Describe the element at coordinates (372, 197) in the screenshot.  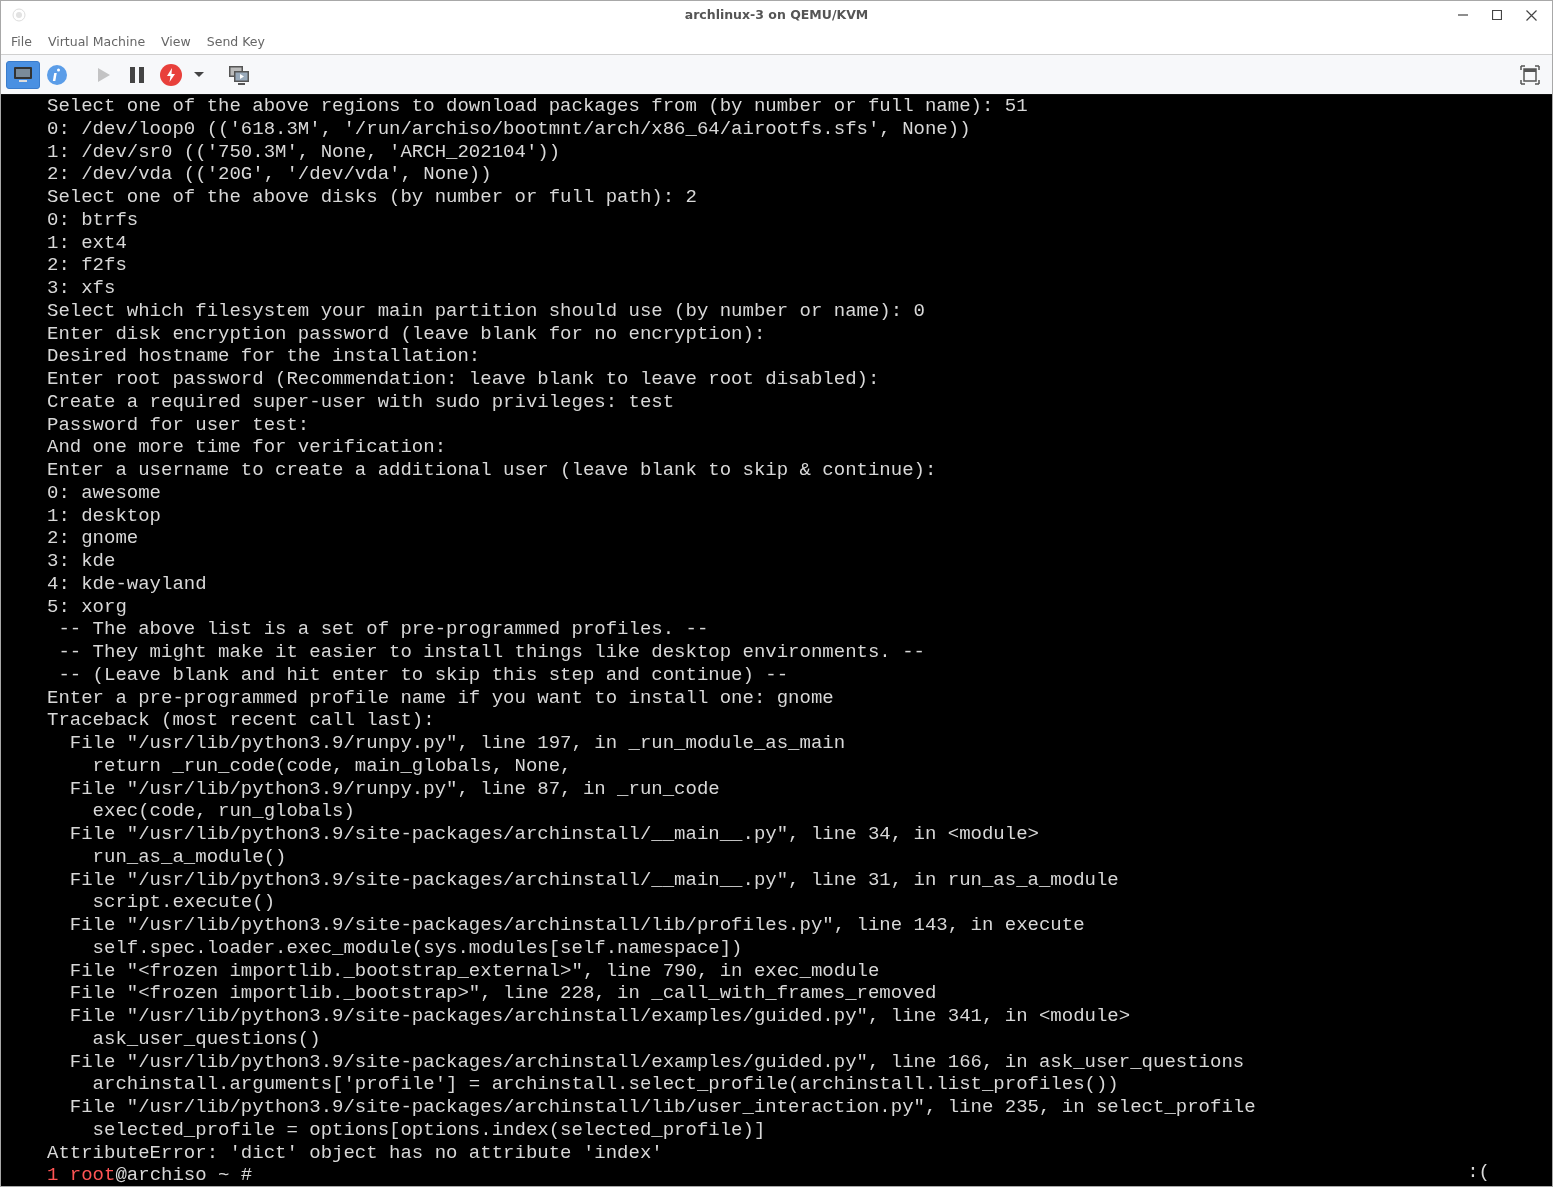
I see `terminal-line: Select one of the above disks (by number or full path): 2` at that location.